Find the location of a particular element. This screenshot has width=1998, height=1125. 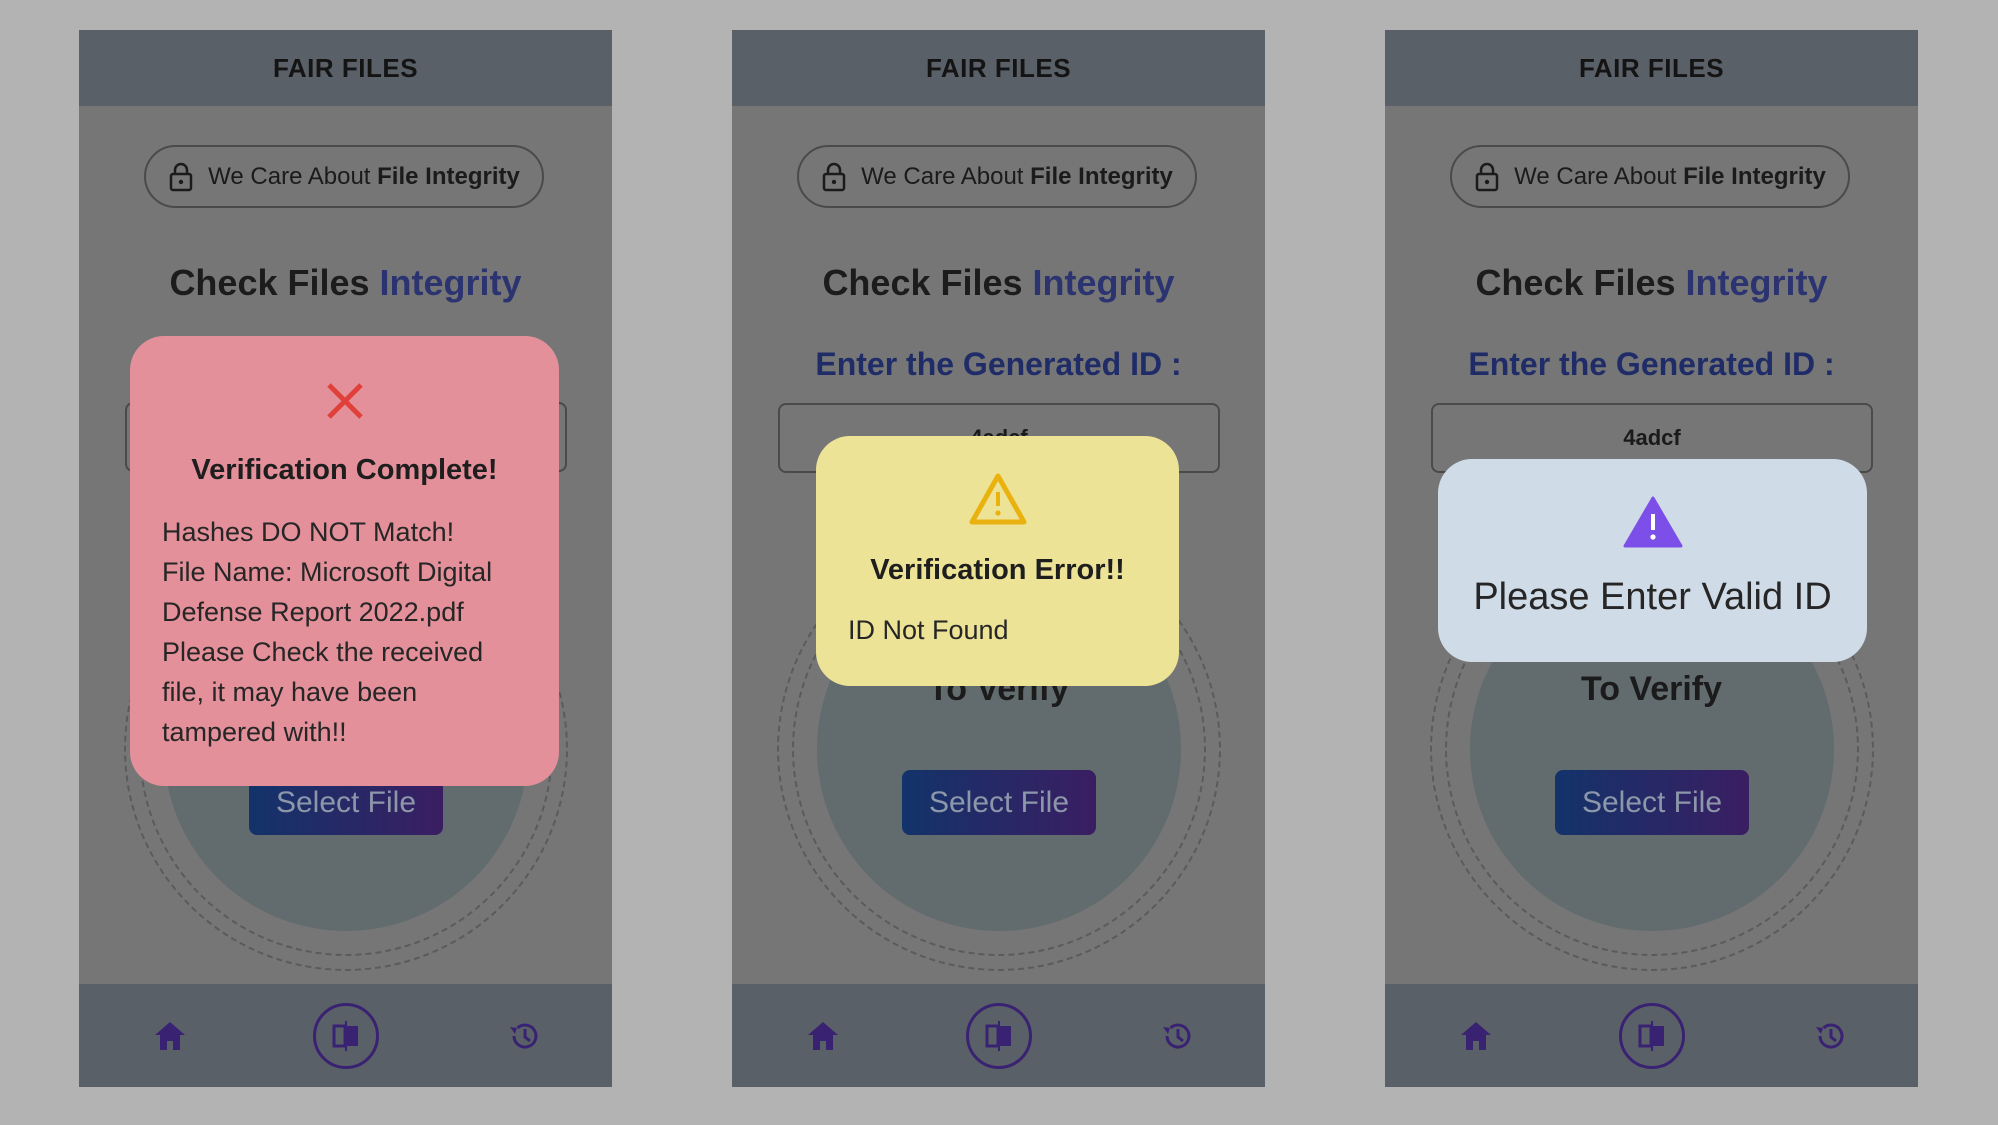

dialog-line: File Name: Microsoft Digital is located at coordinates (327, 572).